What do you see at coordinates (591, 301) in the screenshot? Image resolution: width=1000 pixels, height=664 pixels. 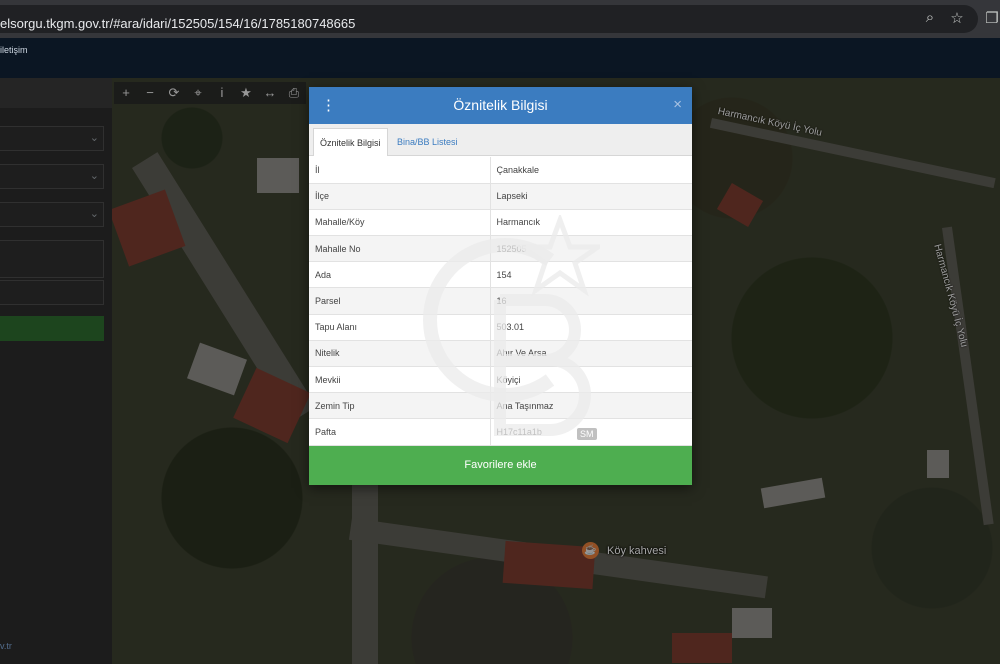 I see `attribute-value: 16` at bounding box center [591, 301].